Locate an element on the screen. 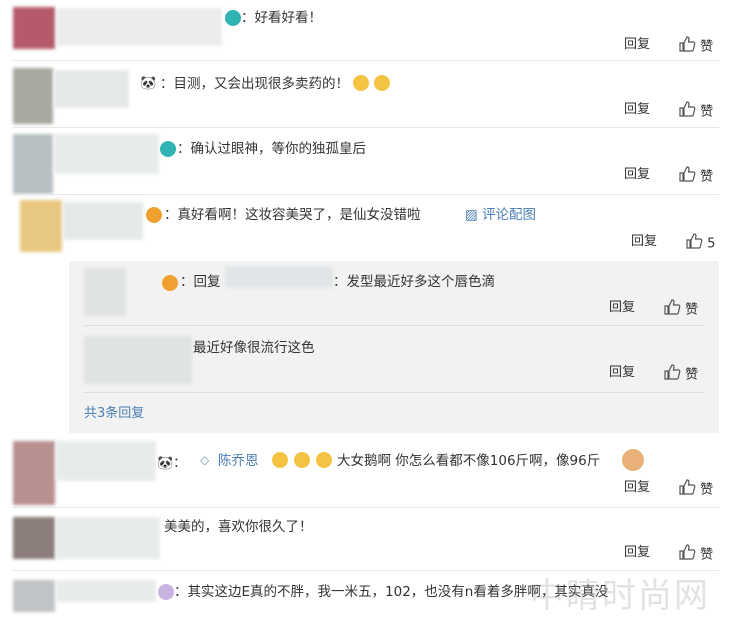  mention-blurred is located at coordinates (279, 277).